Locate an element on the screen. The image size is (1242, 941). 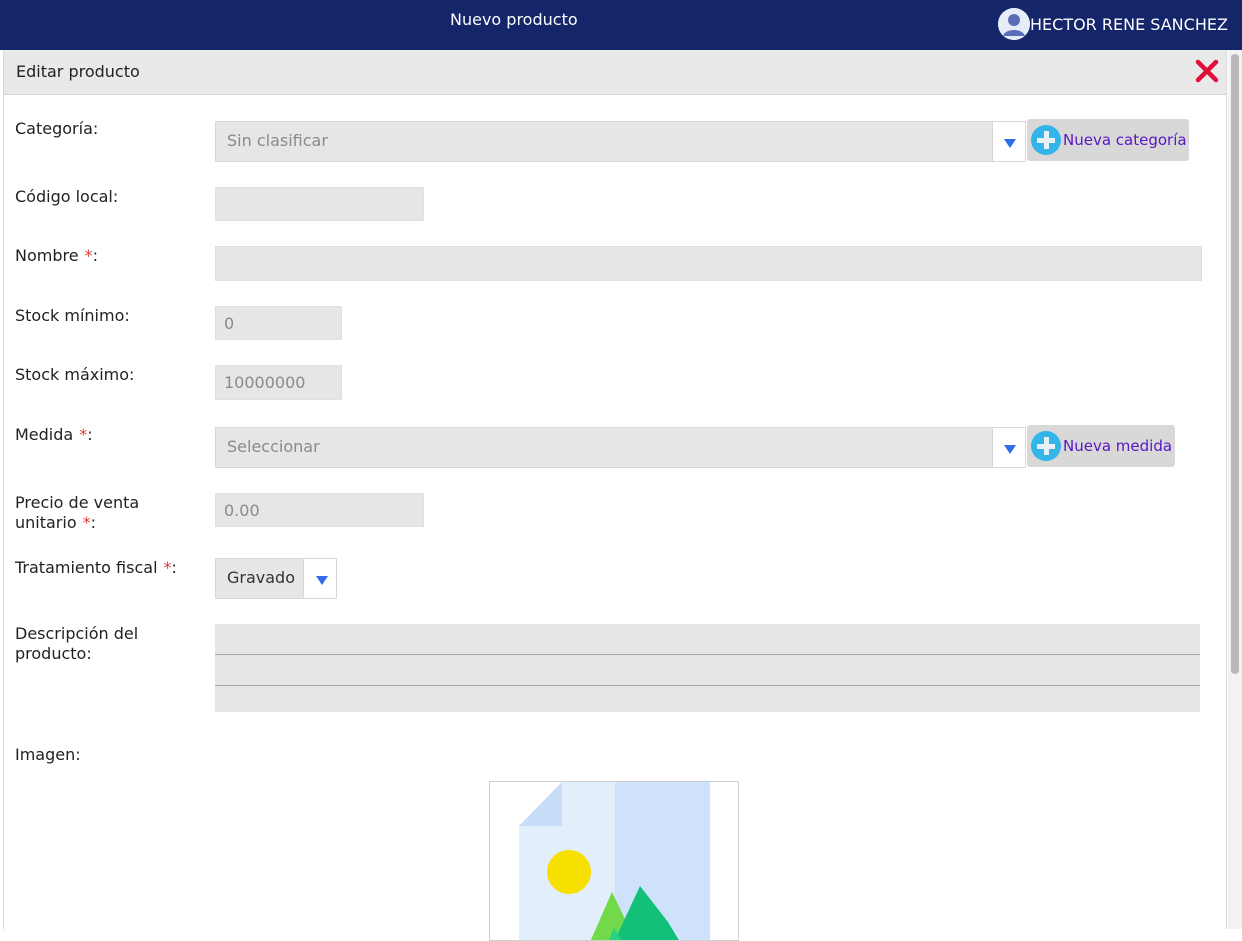
precio-input: 0.00 is located at coordinates (319, 510).